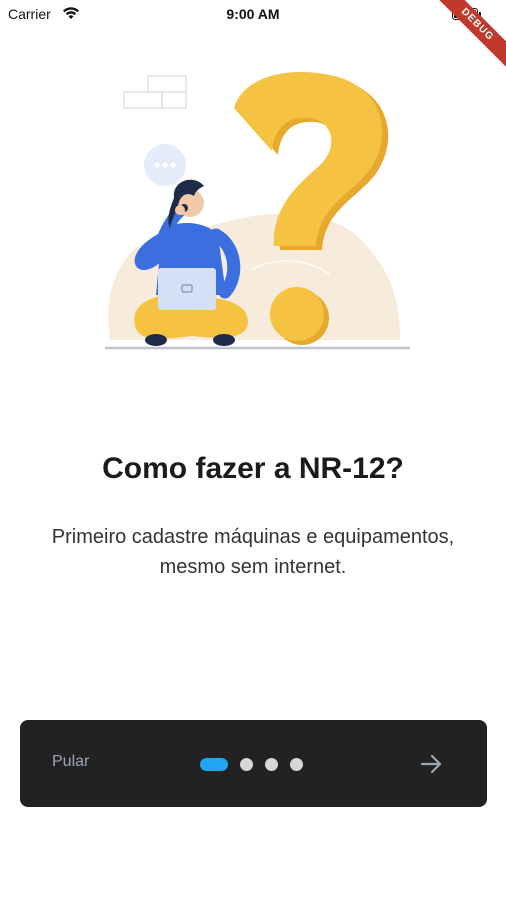 This screenshot has height=900, width=506. What do you see at coordinates (155, 92) in the screenshot?
I see `brick-decoration` at bounding box center [155, 92].